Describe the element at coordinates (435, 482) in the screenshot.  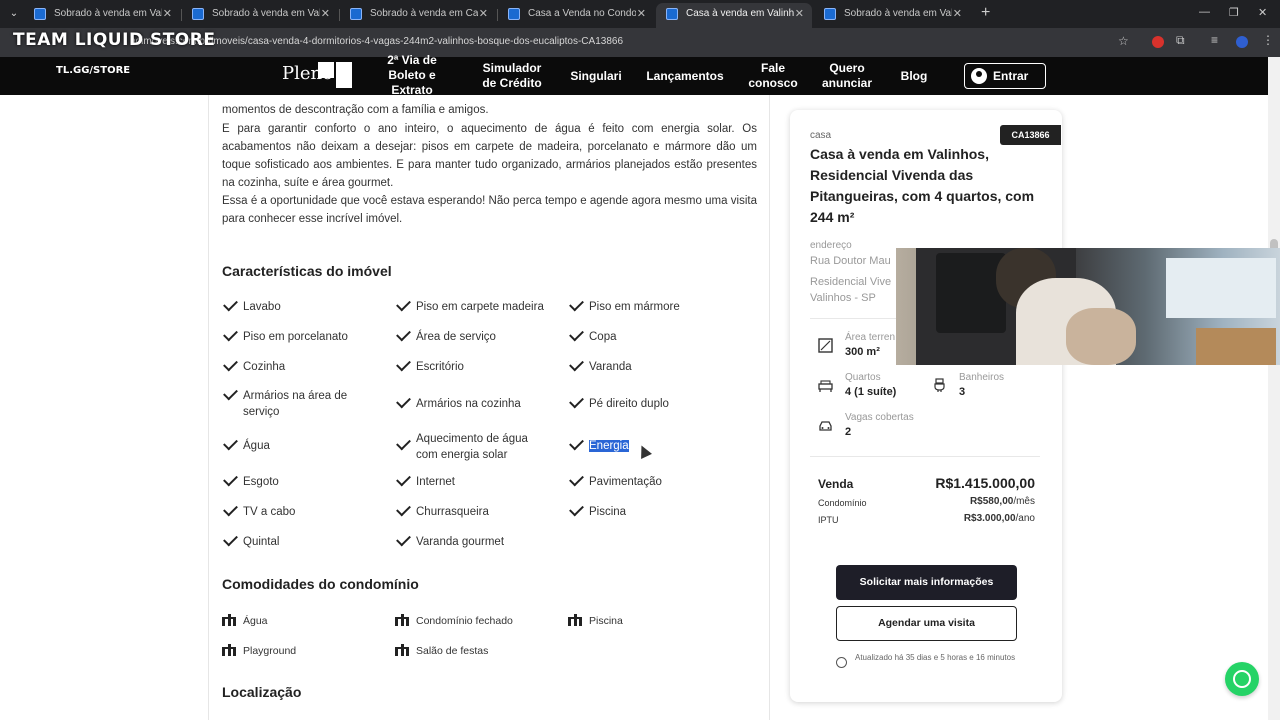
I see `feature-item: Internet` at that location.